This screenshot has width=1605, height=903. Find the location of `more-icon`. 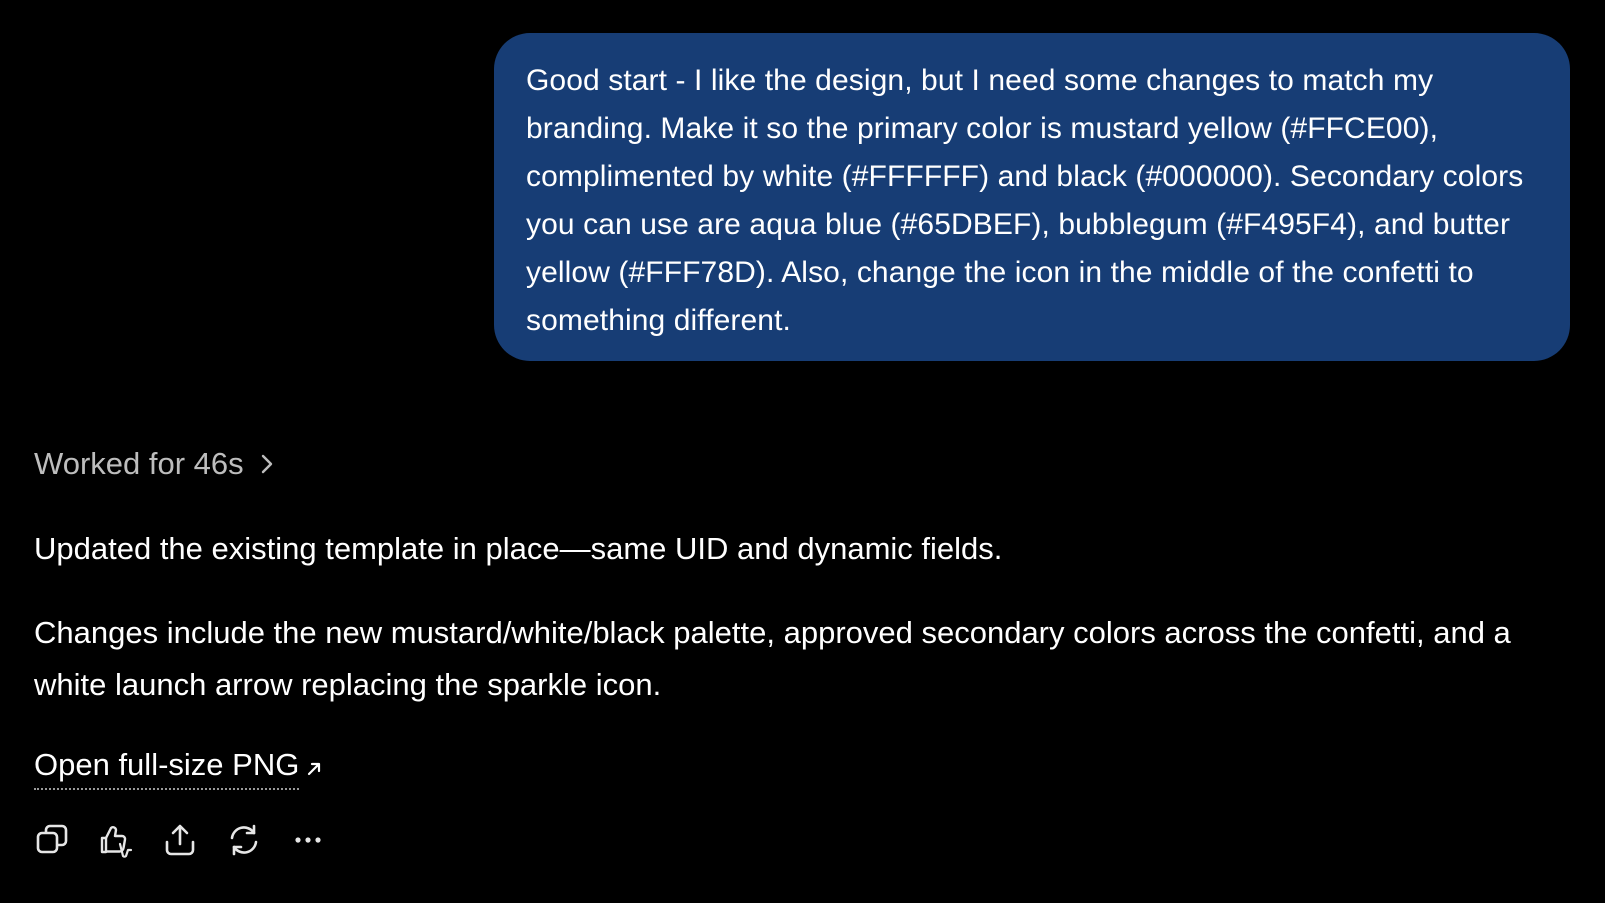

more-icon is located at coordinates (308, 840).